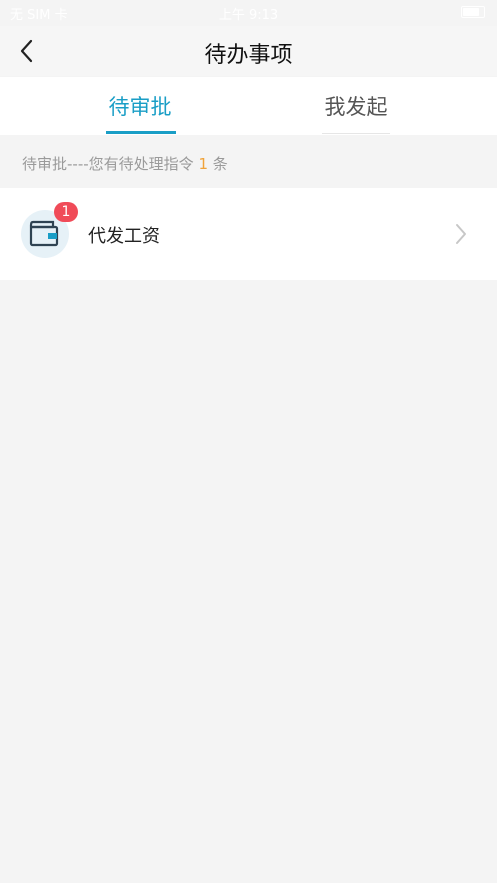 This screenshot has width=497, height=883. What do you see at coordinates (248, 15) in the screenshot?
I see `status-time: 上午 9:13` at bounding box center [248, 15].